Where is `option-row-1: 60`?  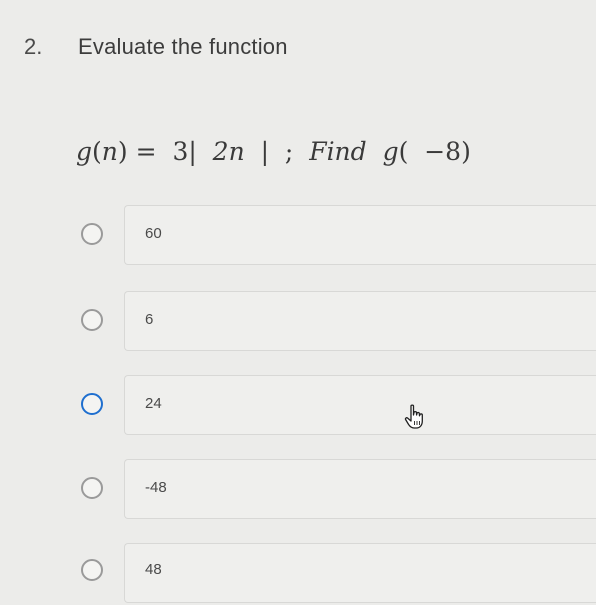
option-row-1: 60 is located at coordinates (298, 235).